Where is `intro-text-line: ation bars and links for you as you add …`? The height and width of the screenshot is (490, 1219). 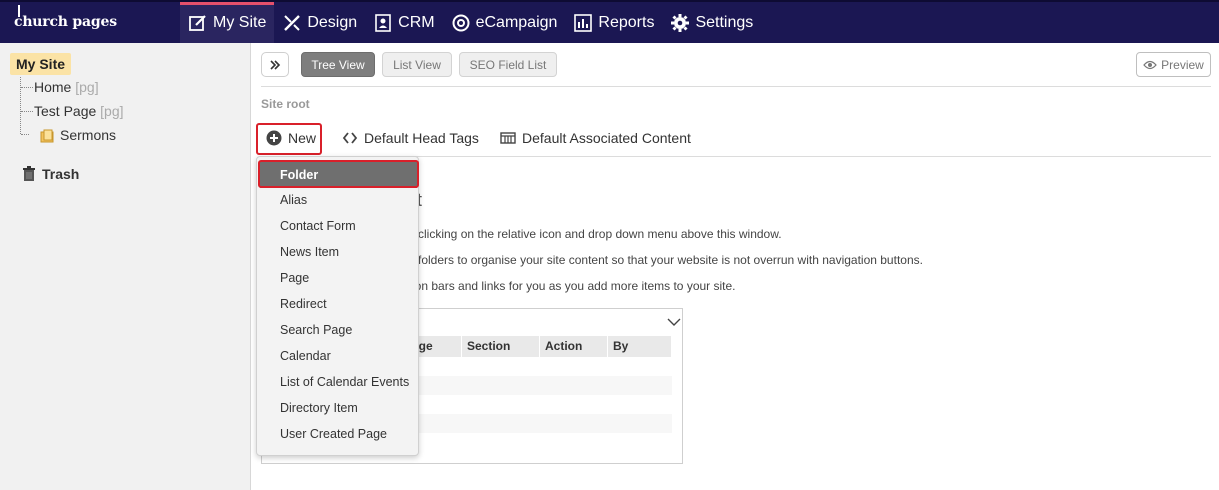
intro-text-line: ation bars and links for you as you add … is located at coordinates (569, 286).